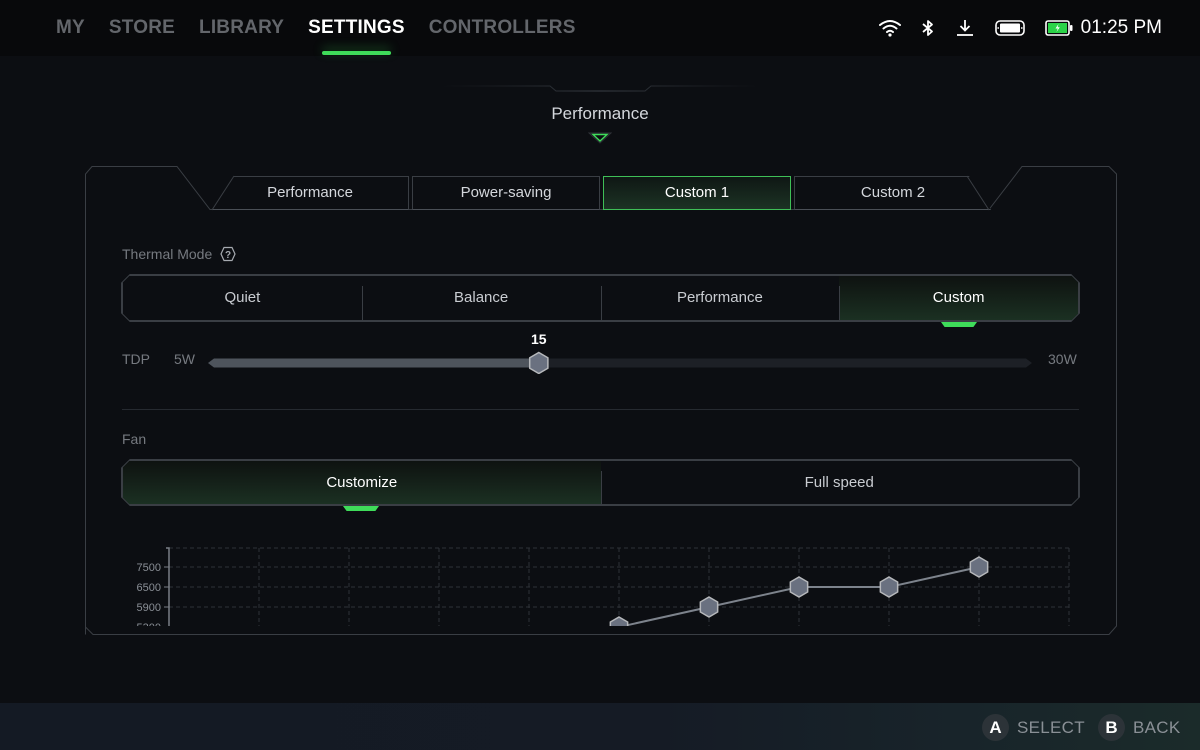 Image resolution: width=1200 pixels, height=750 pixels. I want to click on b-button-icon: B, so click(1111, 727).